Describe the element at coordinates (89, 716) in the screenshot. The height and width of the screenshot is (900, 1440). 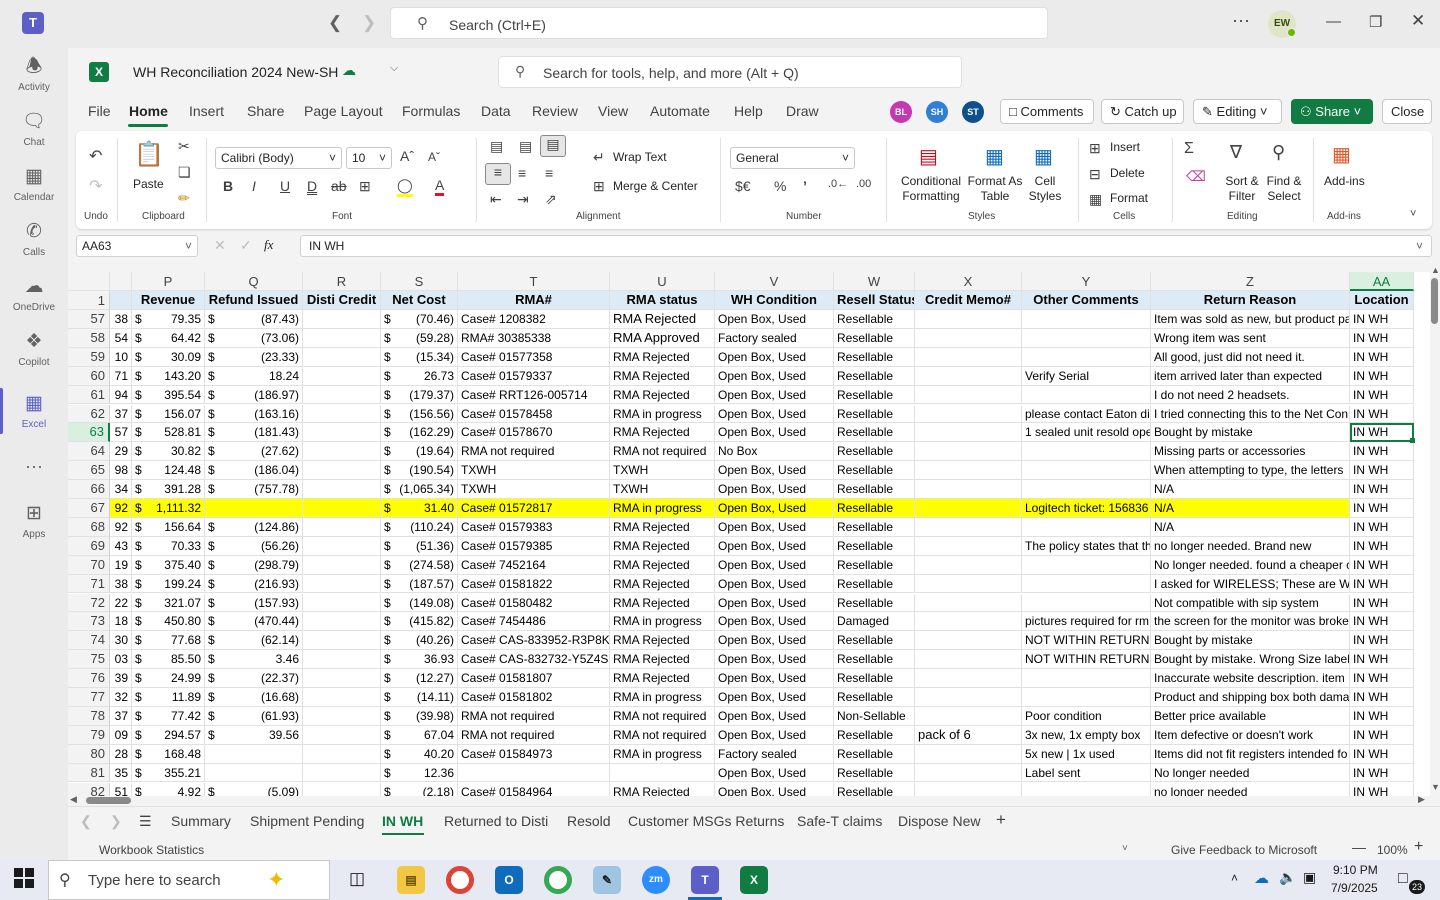
I see `row-header: 78` at that location.